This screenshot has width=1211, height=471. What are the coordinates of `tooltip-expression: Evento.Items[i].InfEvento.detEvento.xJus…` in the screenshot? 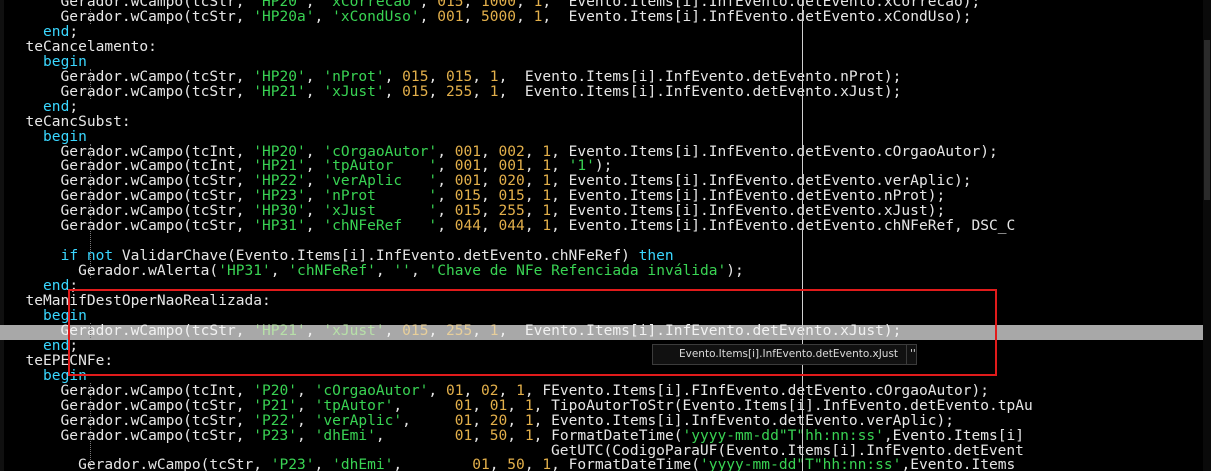 It's located at (780, 354).